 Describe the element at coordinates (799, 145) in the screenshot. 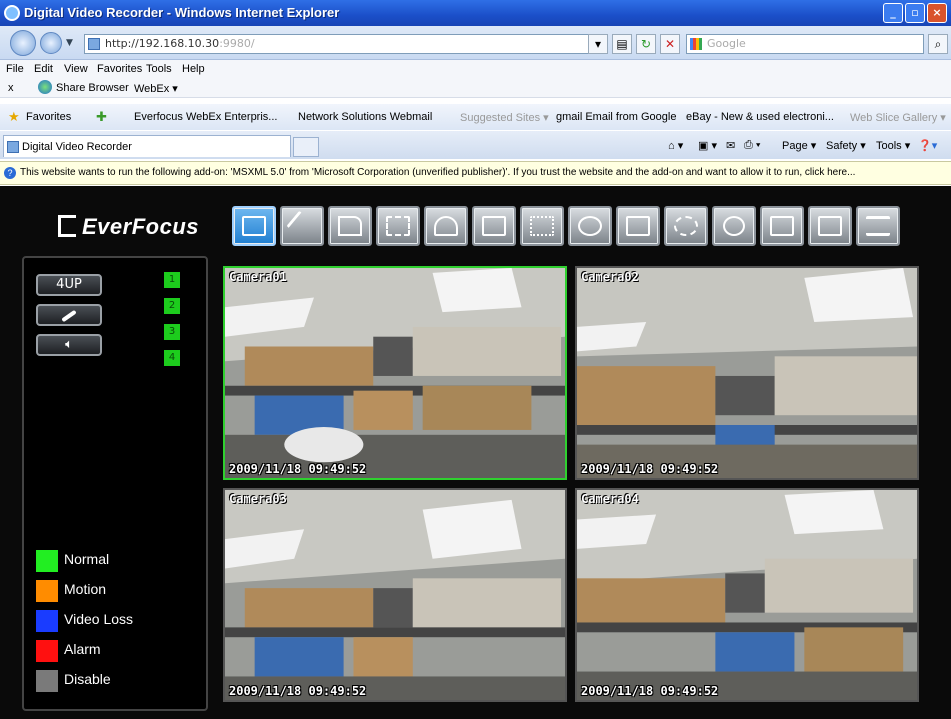

I see `page-menu: Page ▾` at that location.